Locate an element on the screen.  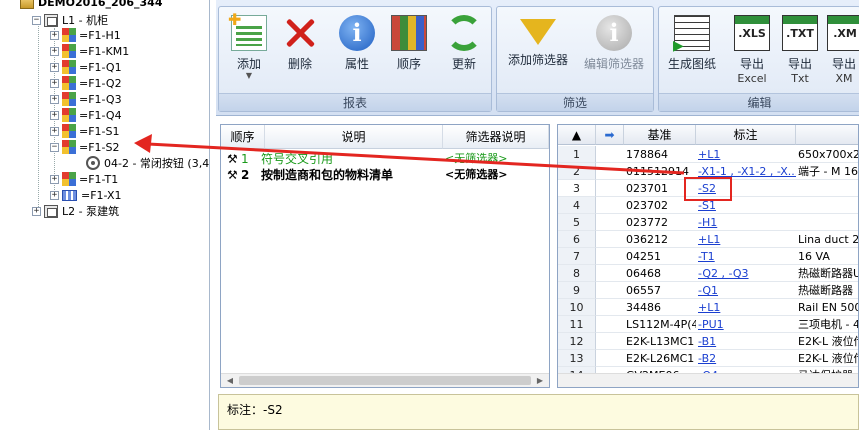
tree-root: DEMO2016_206_344 is located at coordinates (91, 5).